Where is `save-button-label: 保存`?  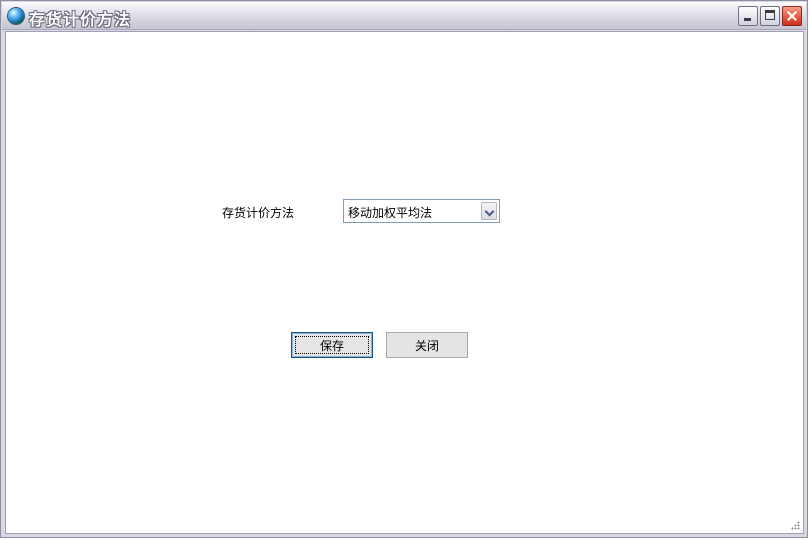 save-button-label: 保存 is located at coordinates (331, 345).